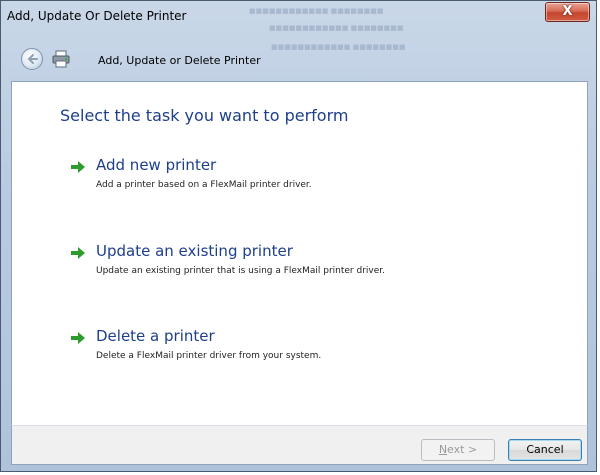  What do you see at coordinates (443, 449) in the screenshot?
I see `next-accesskey: N` at bounding box center [443, 449].